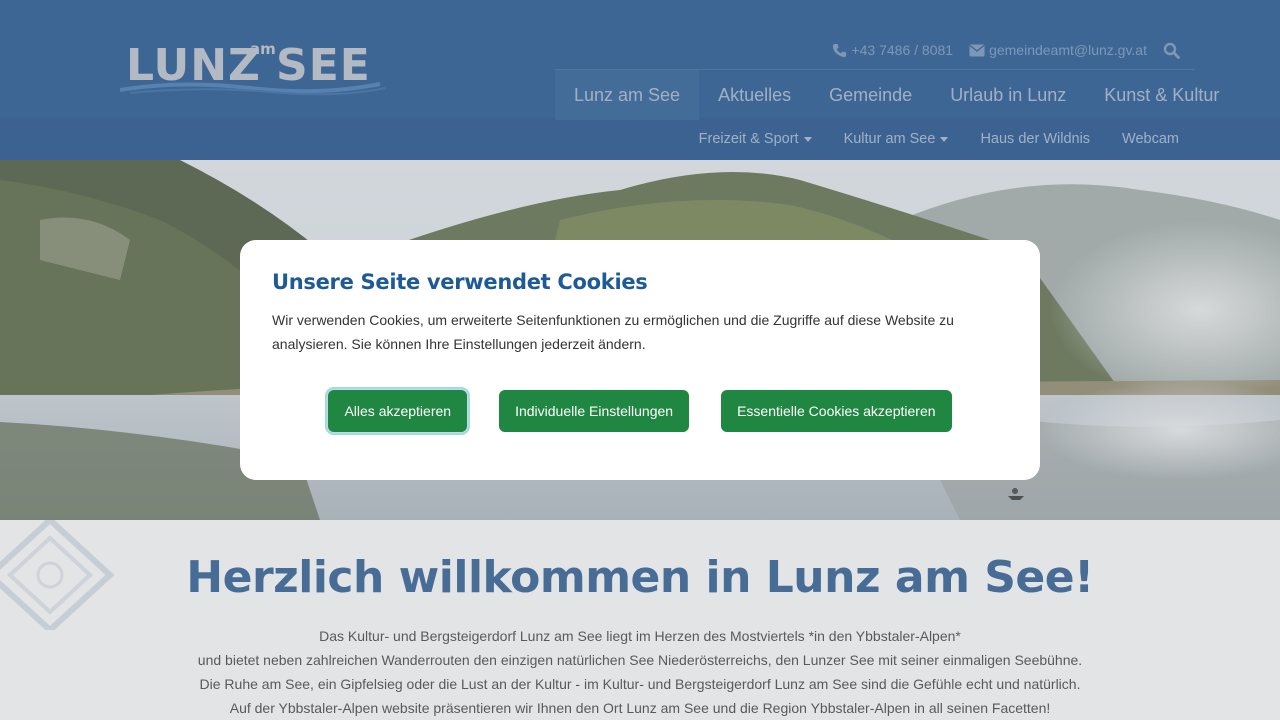 The height and width of the screenshot is (720, 1280). I want to click on accept-all-button: Alles akzeptieren, so click(398, 411).